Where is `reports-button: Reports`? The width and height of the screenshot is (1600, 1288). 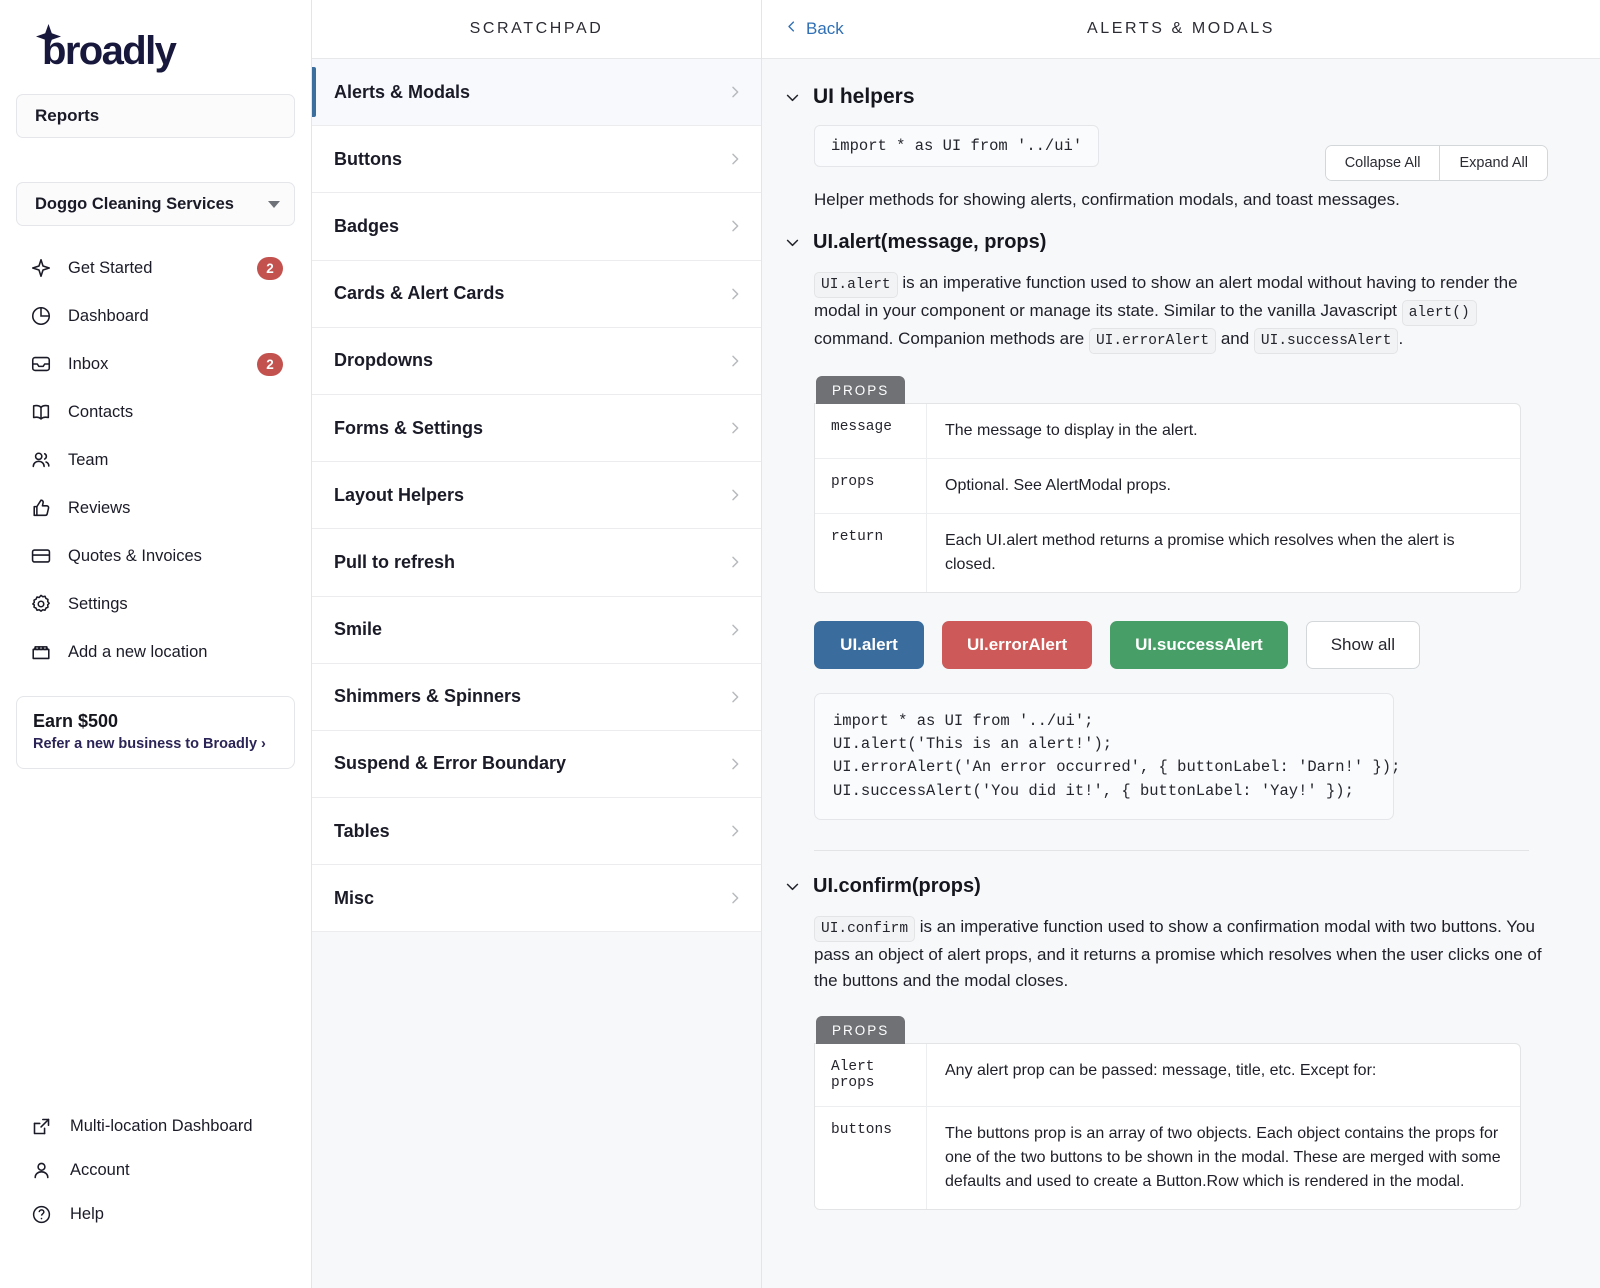 reports-button: Reports is located at coordinates (155, 116).